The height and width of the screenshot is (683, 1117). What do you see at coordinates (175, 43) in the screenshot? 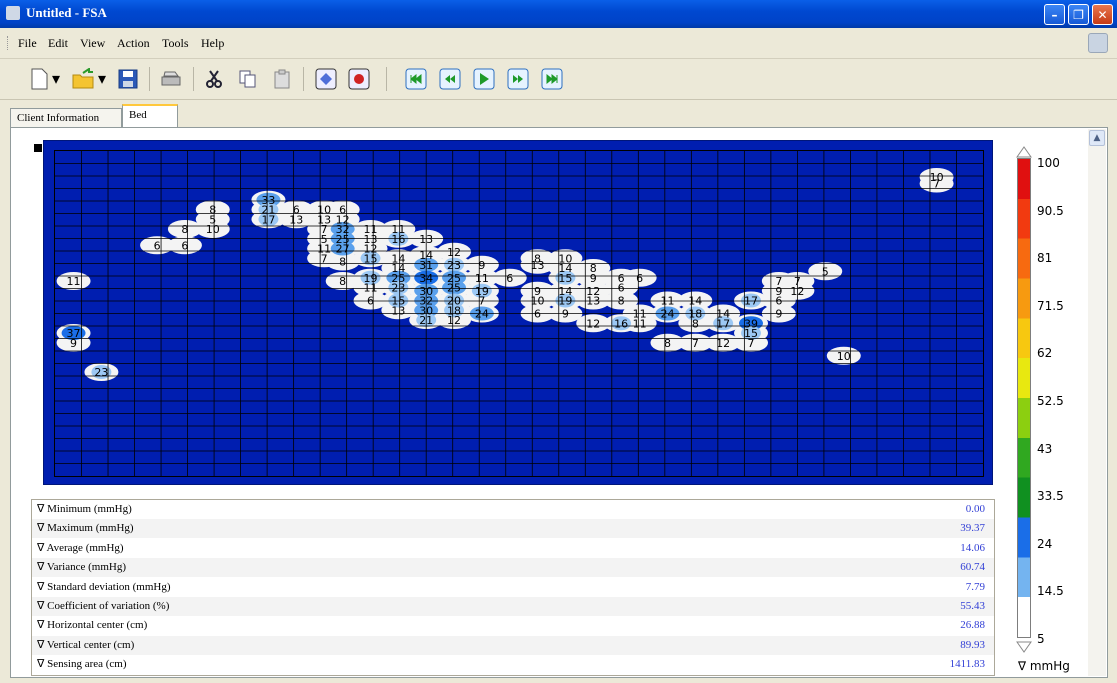
I see `menu-tools: Tools` at bounding box center [175, 43].